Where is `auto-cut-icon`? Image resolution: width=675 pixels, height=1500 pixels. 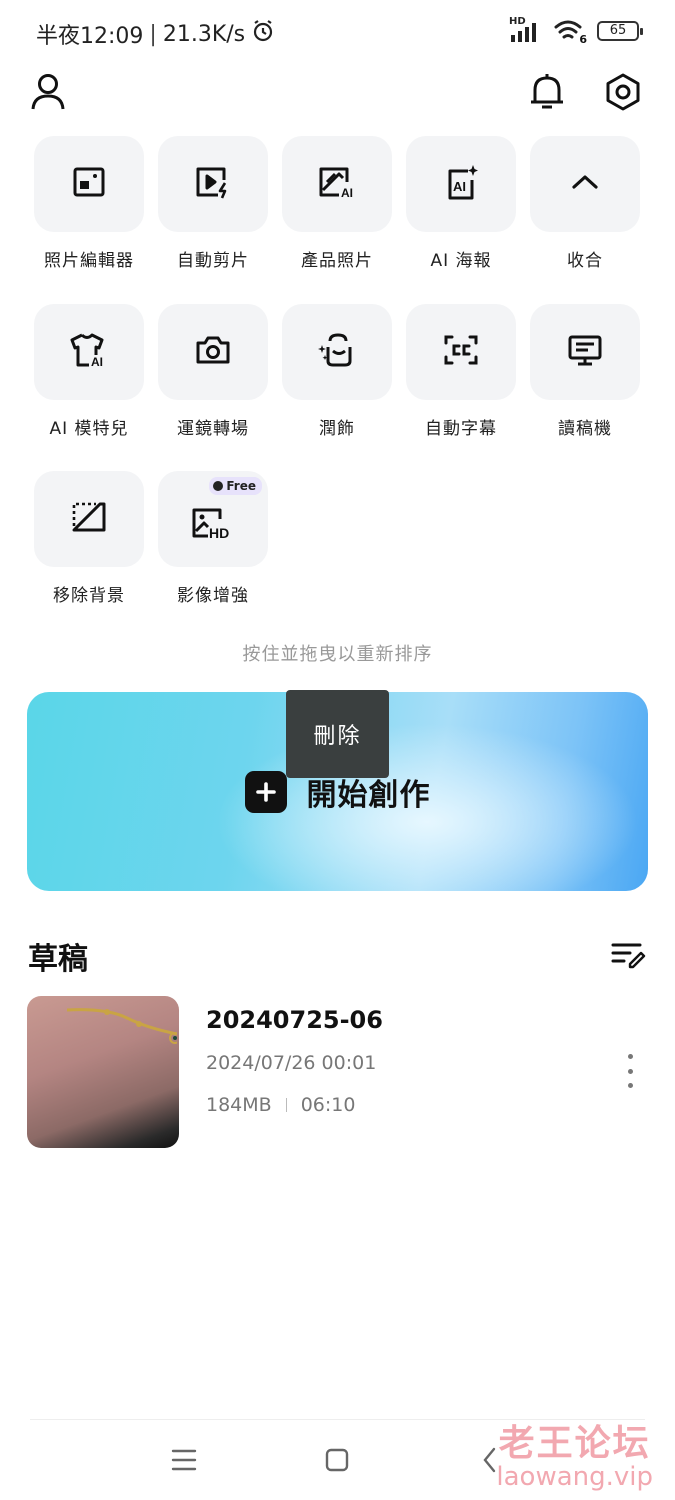
auto-cut-icon is located at coordinates (213, 184).